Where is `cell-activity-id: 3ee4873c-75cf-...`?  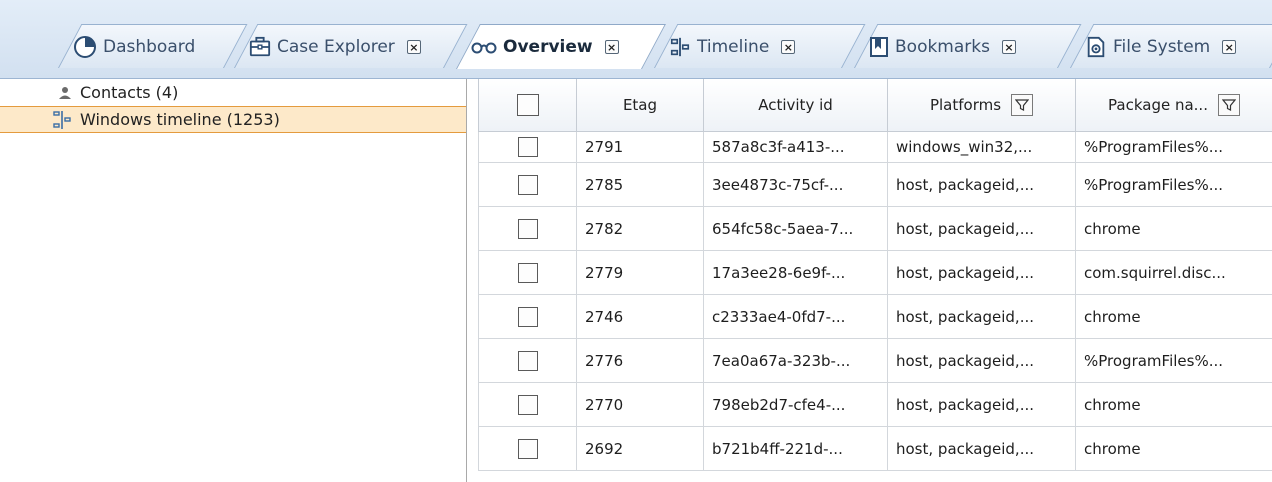 cell-activity-id: 3ee4873c-75cf-... is located at coordinates (795, 184).